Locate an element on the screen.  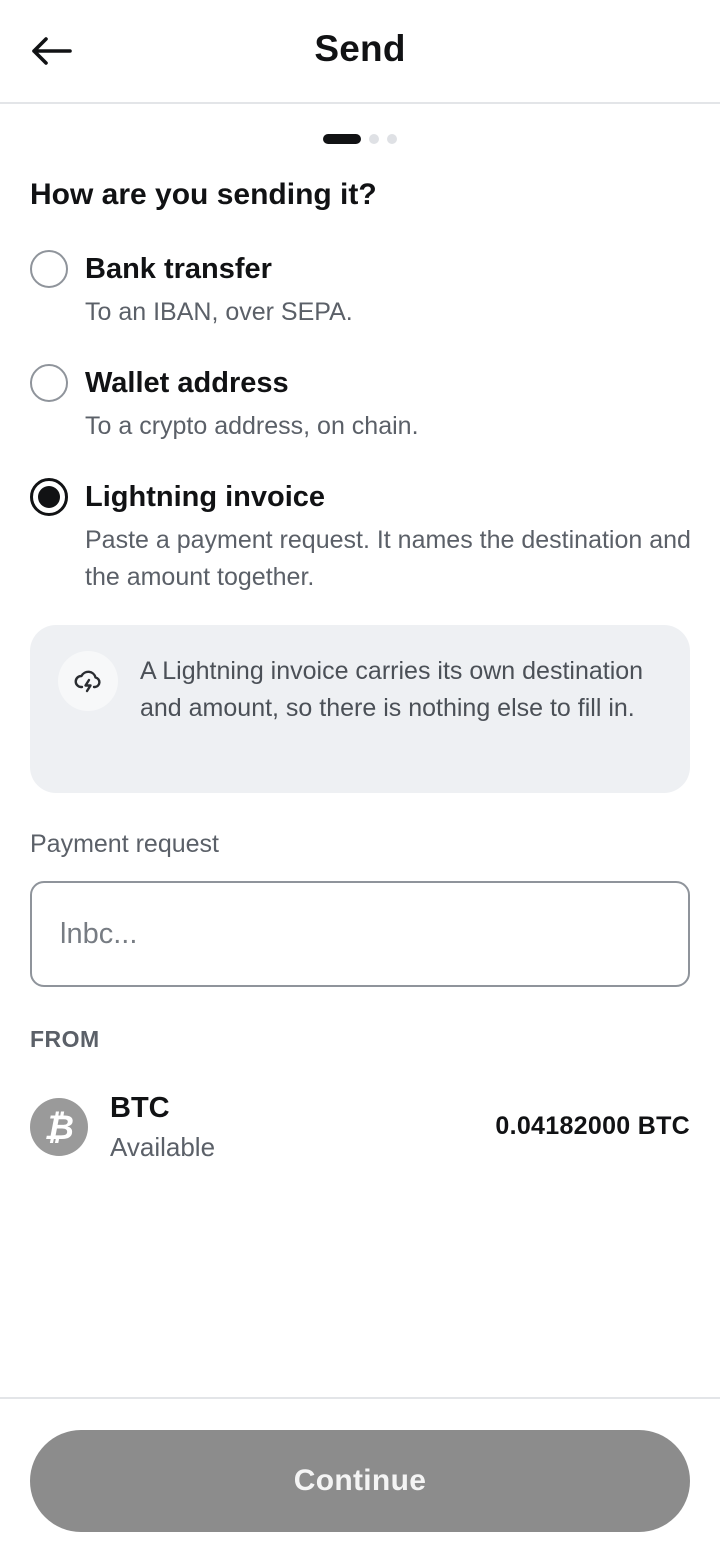
payment-request-input is located at coordinates (360, 934).